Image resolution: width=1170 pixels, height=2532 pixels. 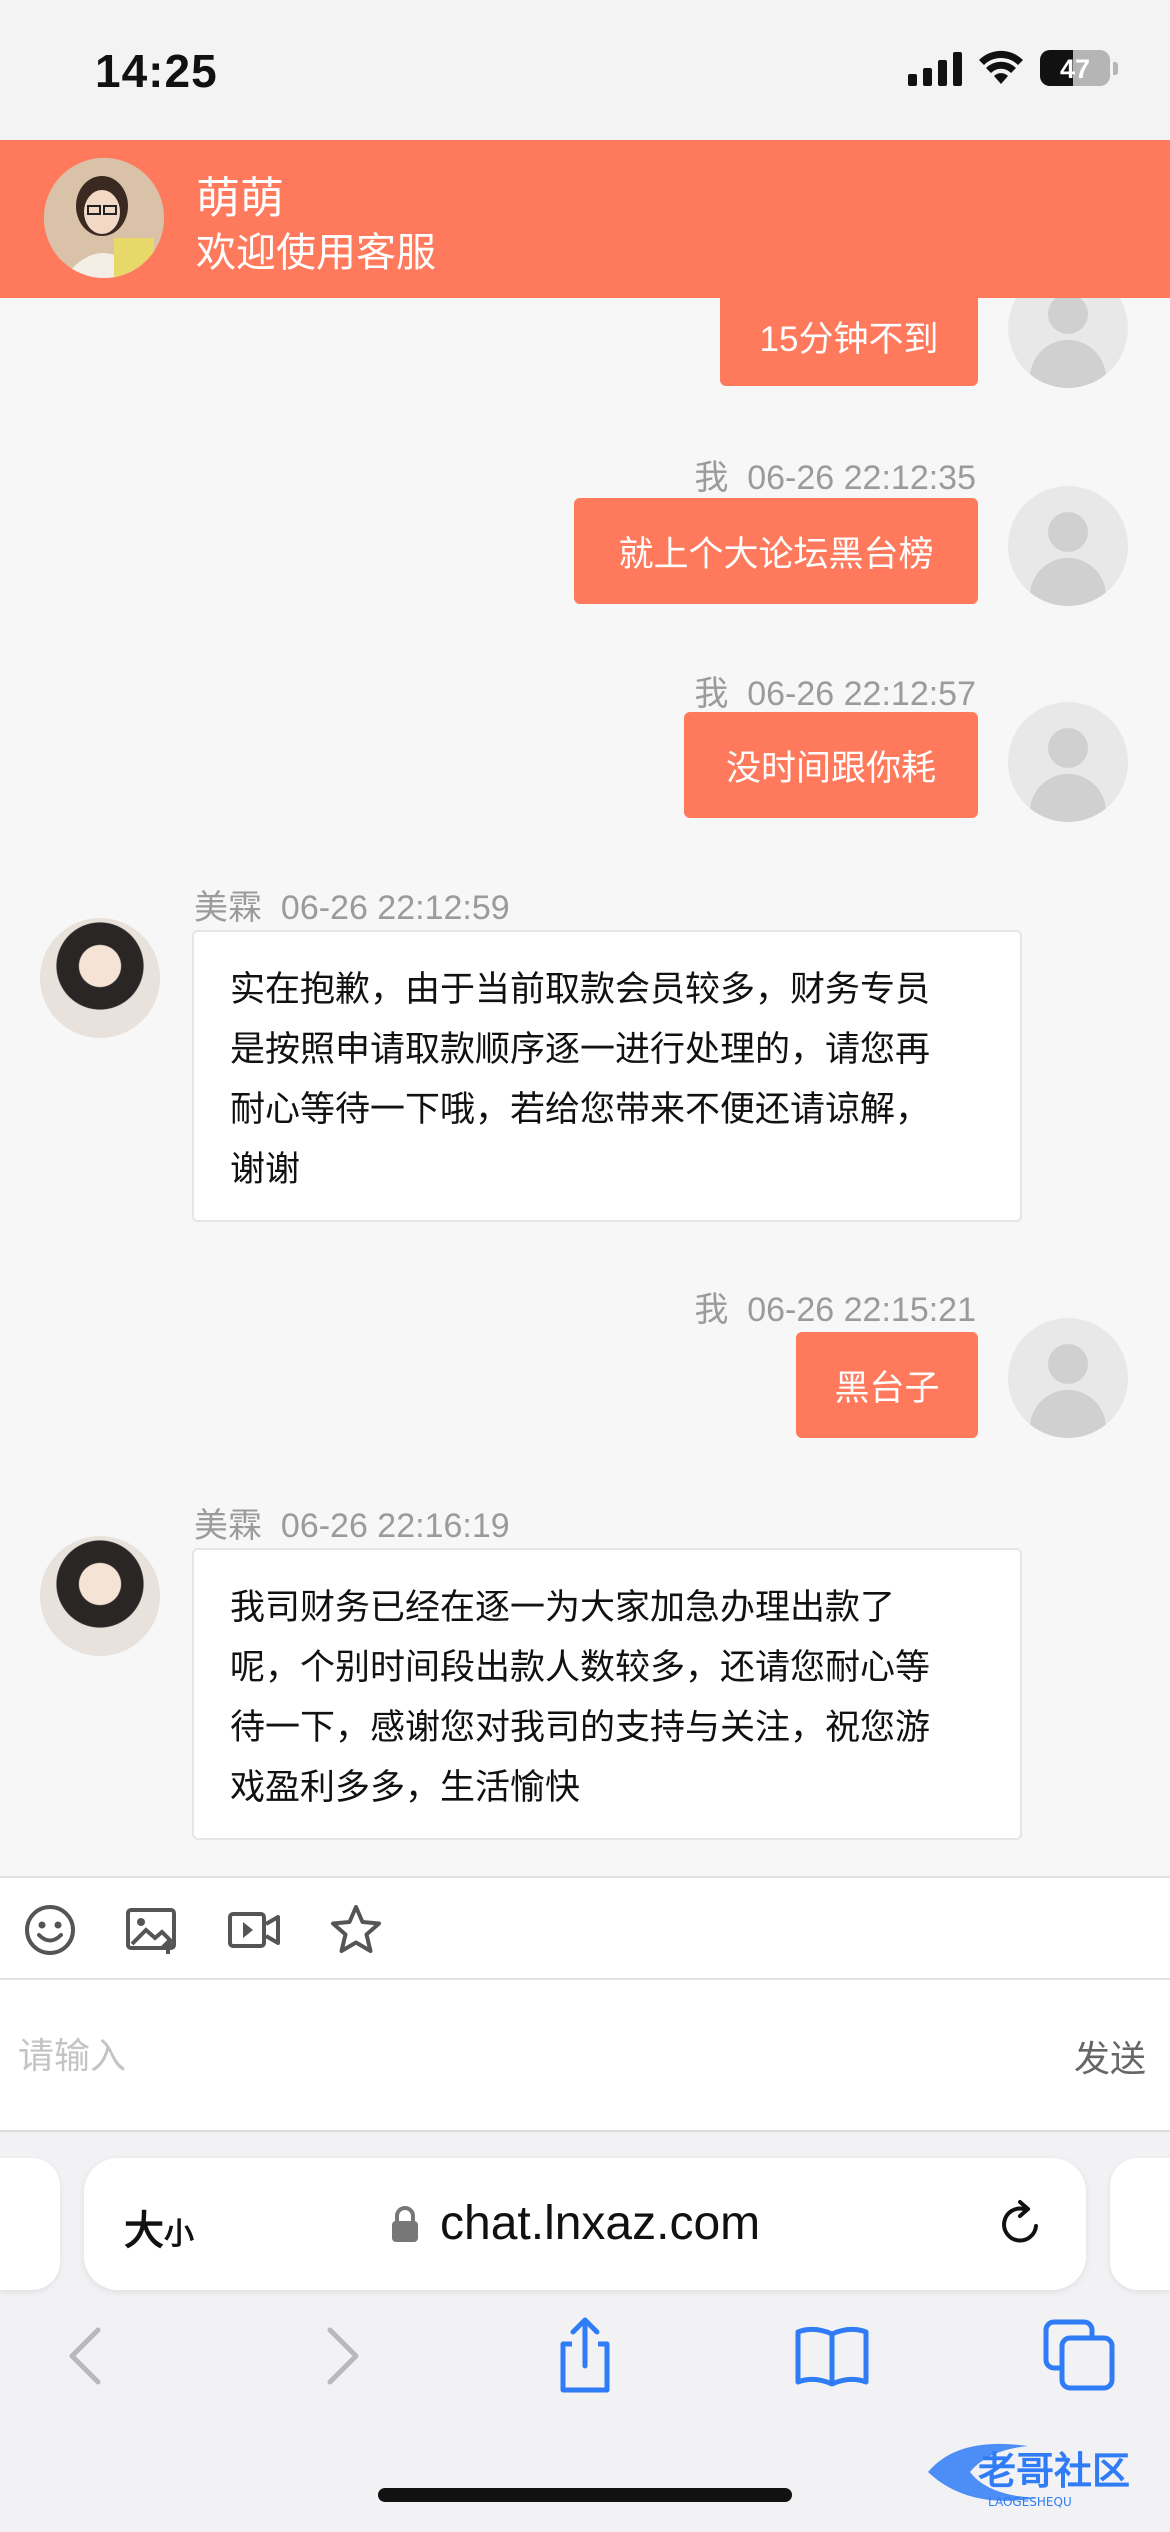 What do you see at coordinates (395, 1526) in the screenshot?
I see `message-time: 06-26 22:16:19` at bounding box center [395, 1526].